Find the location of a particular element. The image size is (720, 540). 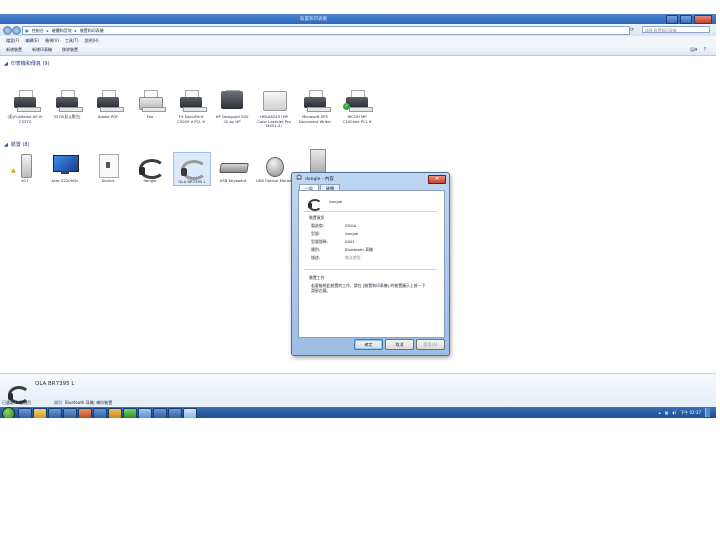

printer-label: Microsoft XPS Document Writer is located at coordinates (315, 119).